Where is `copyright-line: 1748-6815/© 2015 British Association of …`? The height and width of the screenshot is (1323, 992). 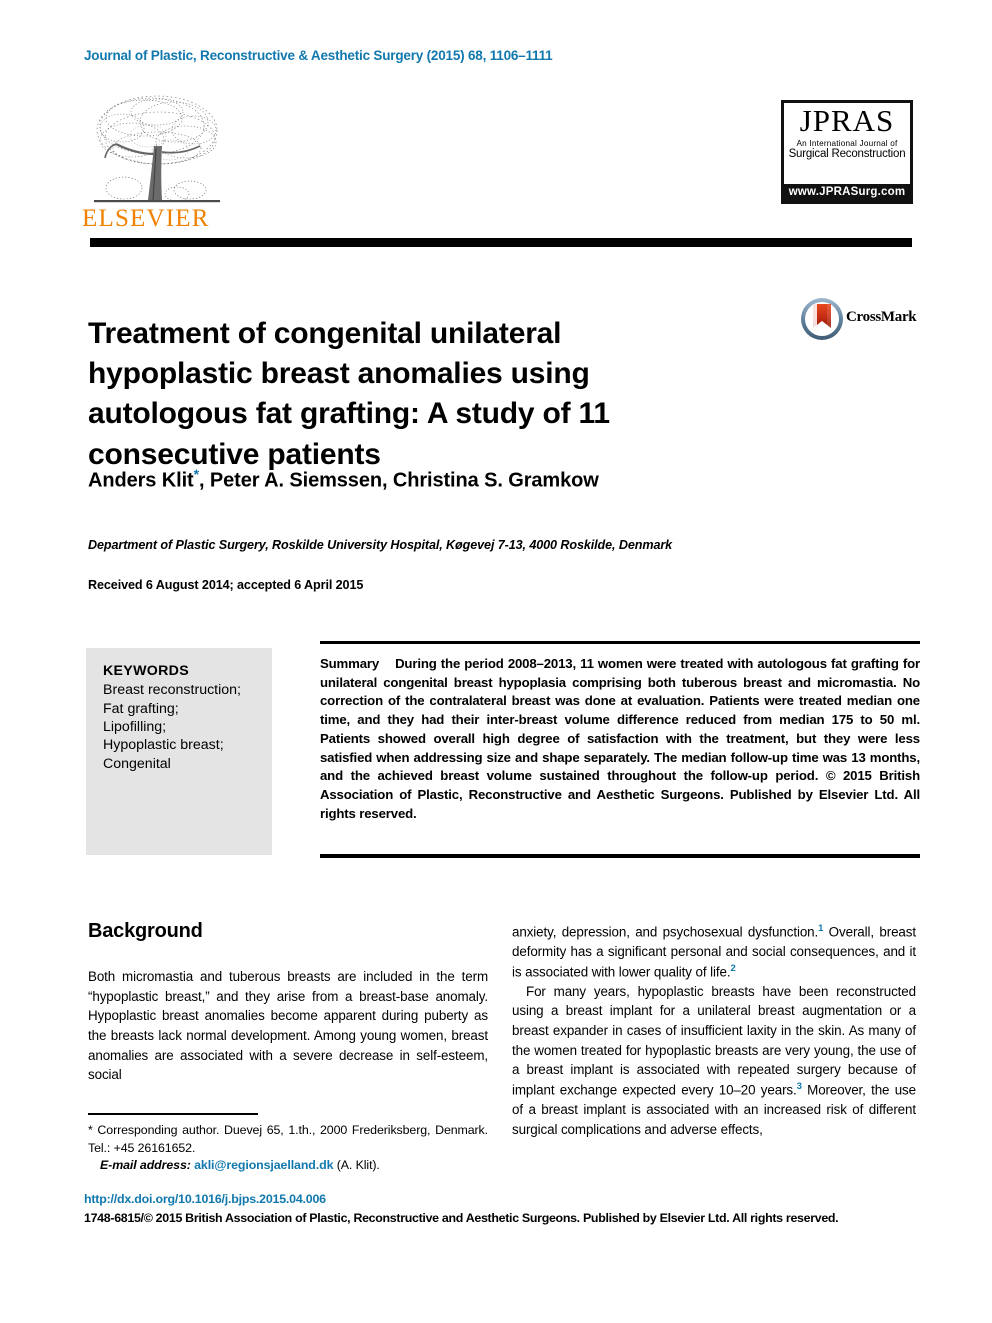 copyright-line: 1748-6815/© 2015 British Association of … is located at coordinates (461, 1218).